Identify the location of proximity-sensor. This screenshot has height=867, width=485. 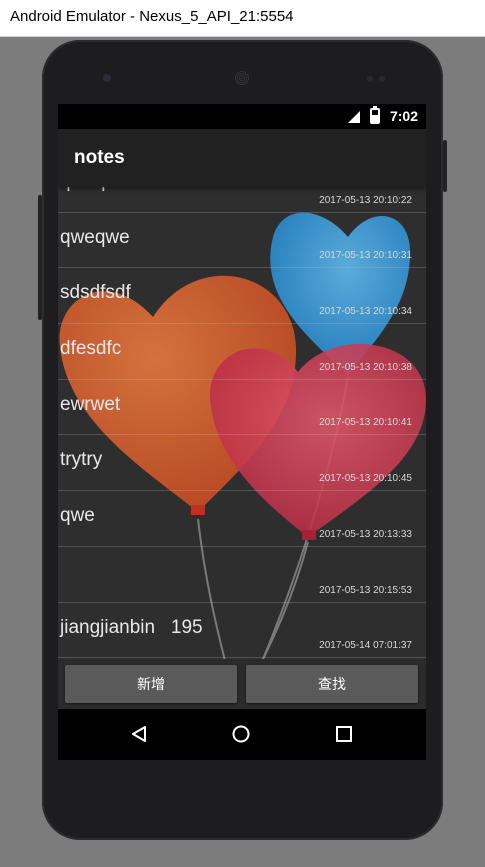
(370, 79).